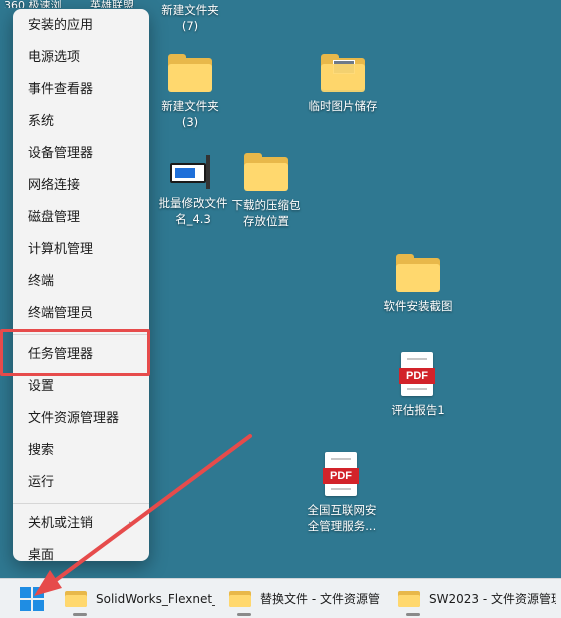  I want to click on menu-item-device-manager: 设备管理器, so click(81, 154).